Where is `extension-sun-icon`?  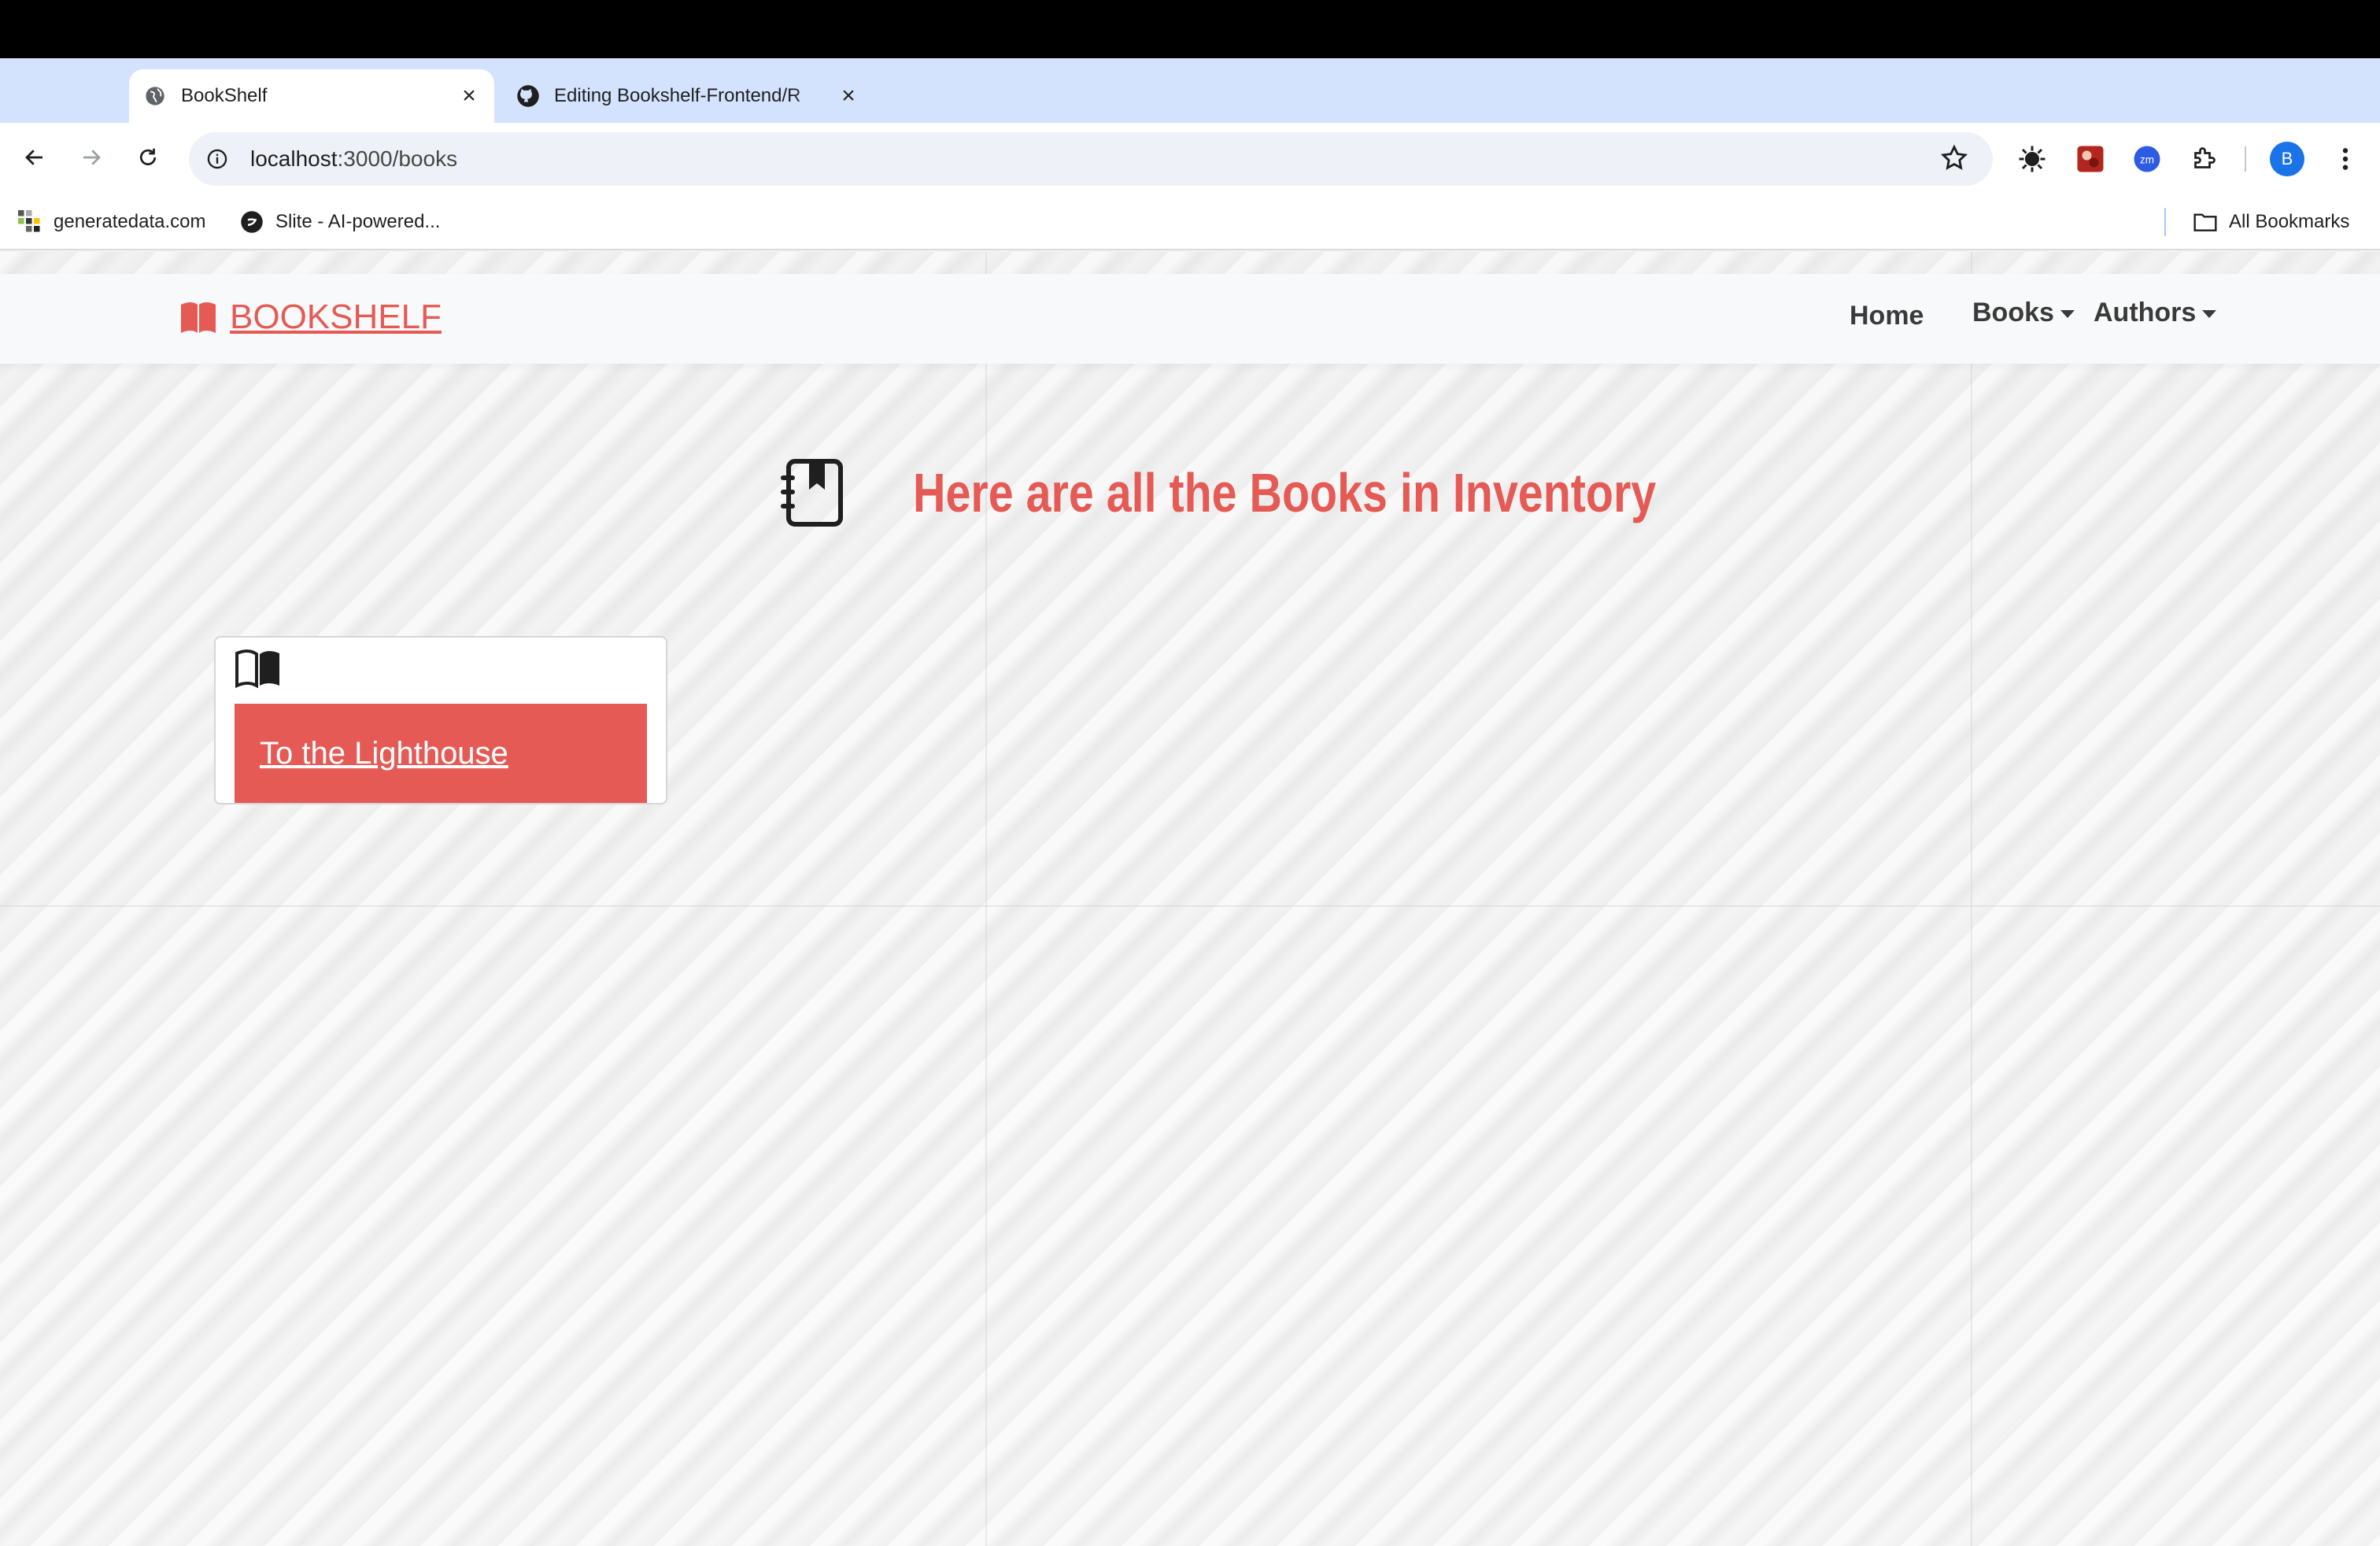
extension-sun-icon is located at coordinates (2032, 159).